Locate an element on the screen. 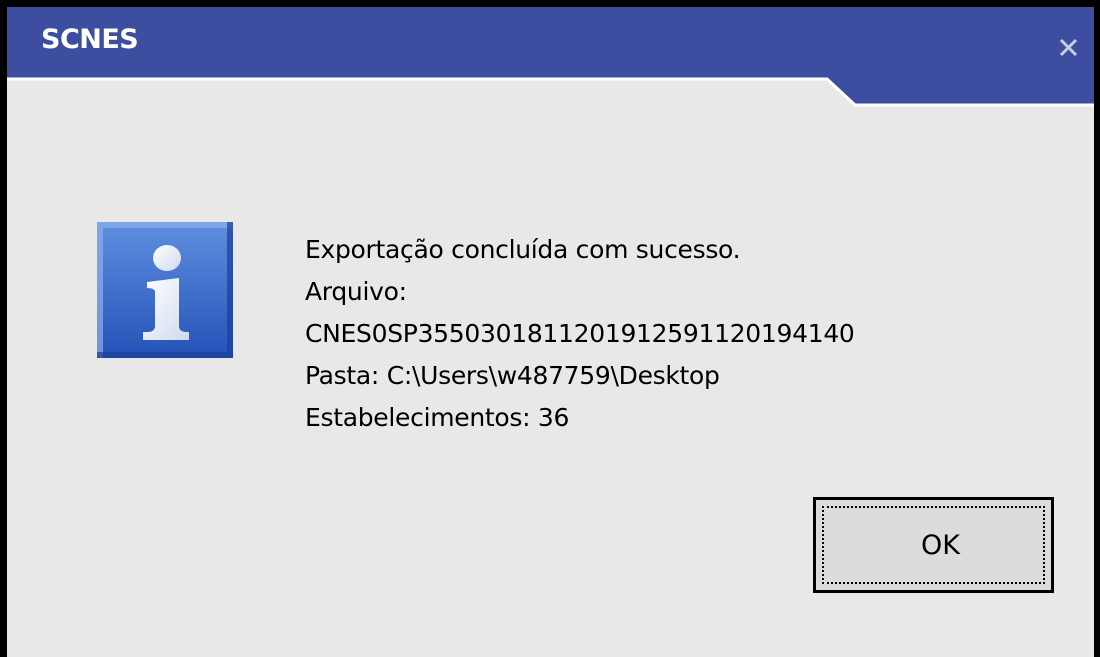 Image resolution: width=1100 pixels, height=657 pixels. close-icon is located at coordinates (1068, 47).